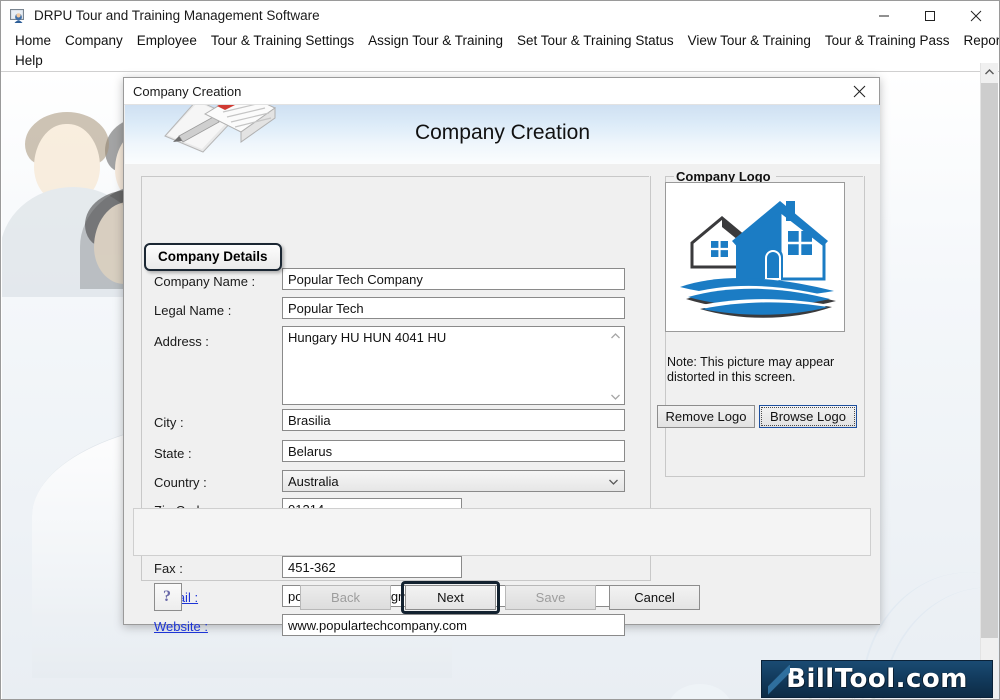 Image resolution: width=1000 pixels, height=700 pixels. I want to click on label-country: Country :, so click(180, 482).